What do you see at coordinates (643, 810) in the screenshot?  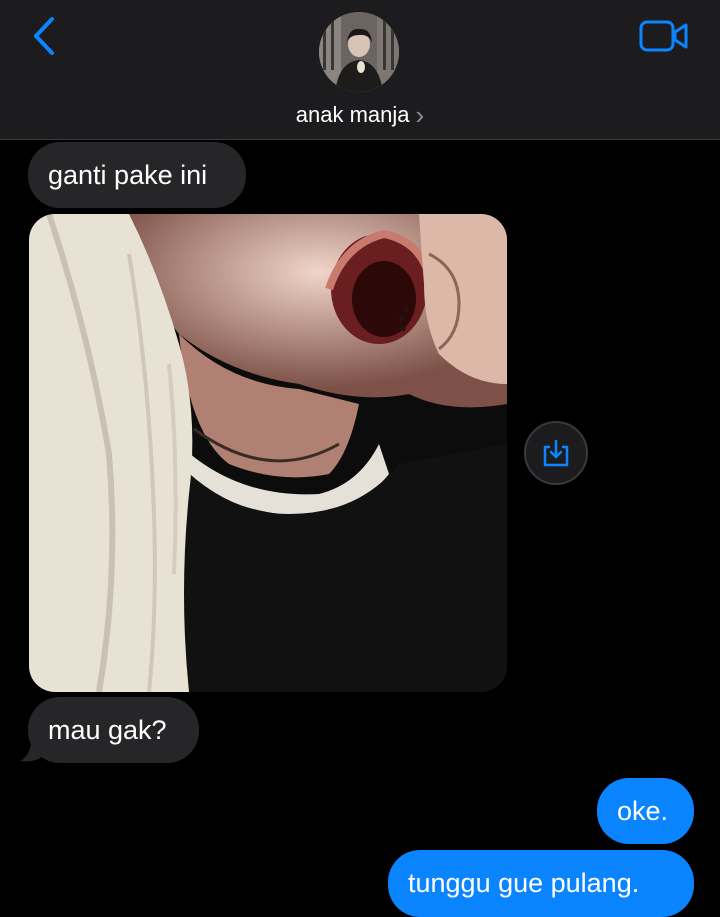 I see `message-text: oke.` at bounding box center [643, 810].